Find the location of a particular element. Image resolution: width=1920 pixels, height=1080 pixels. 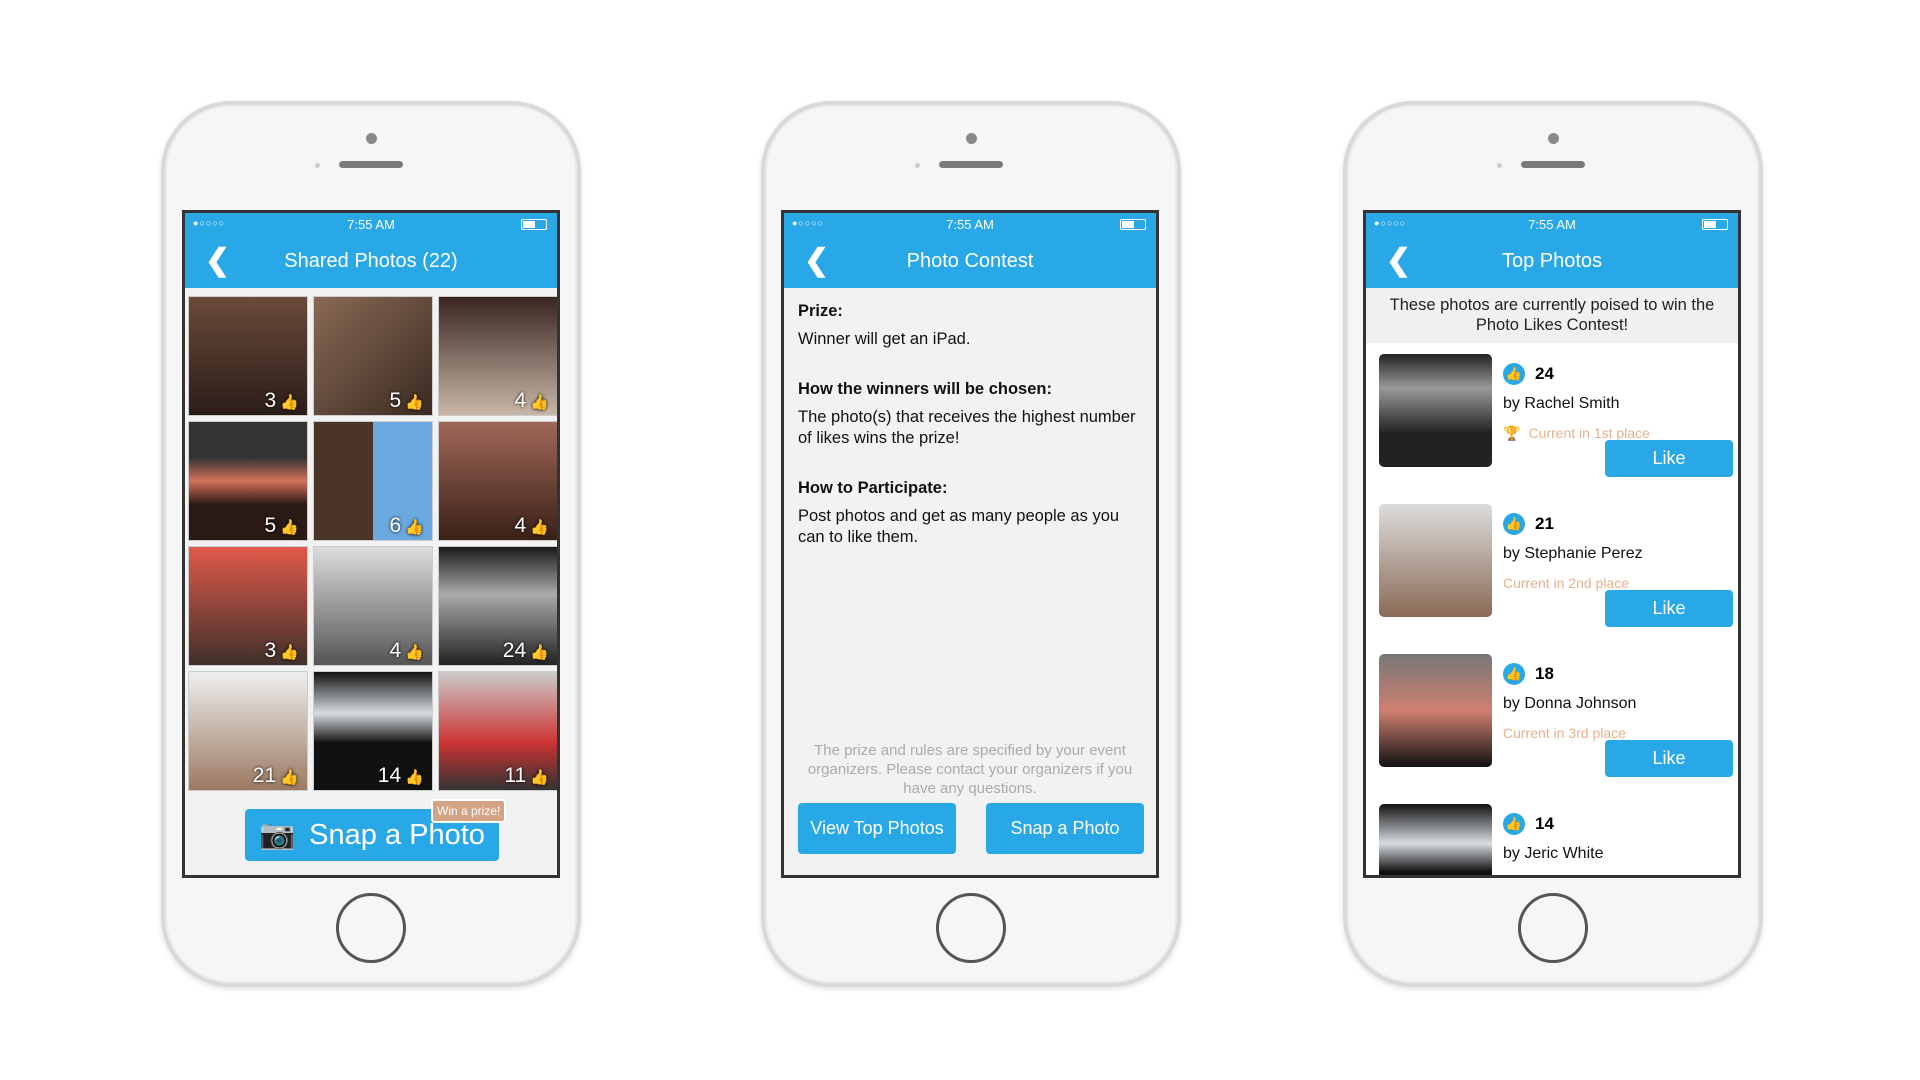

page-title: Top Photos is located at coordinates (1552, 261).